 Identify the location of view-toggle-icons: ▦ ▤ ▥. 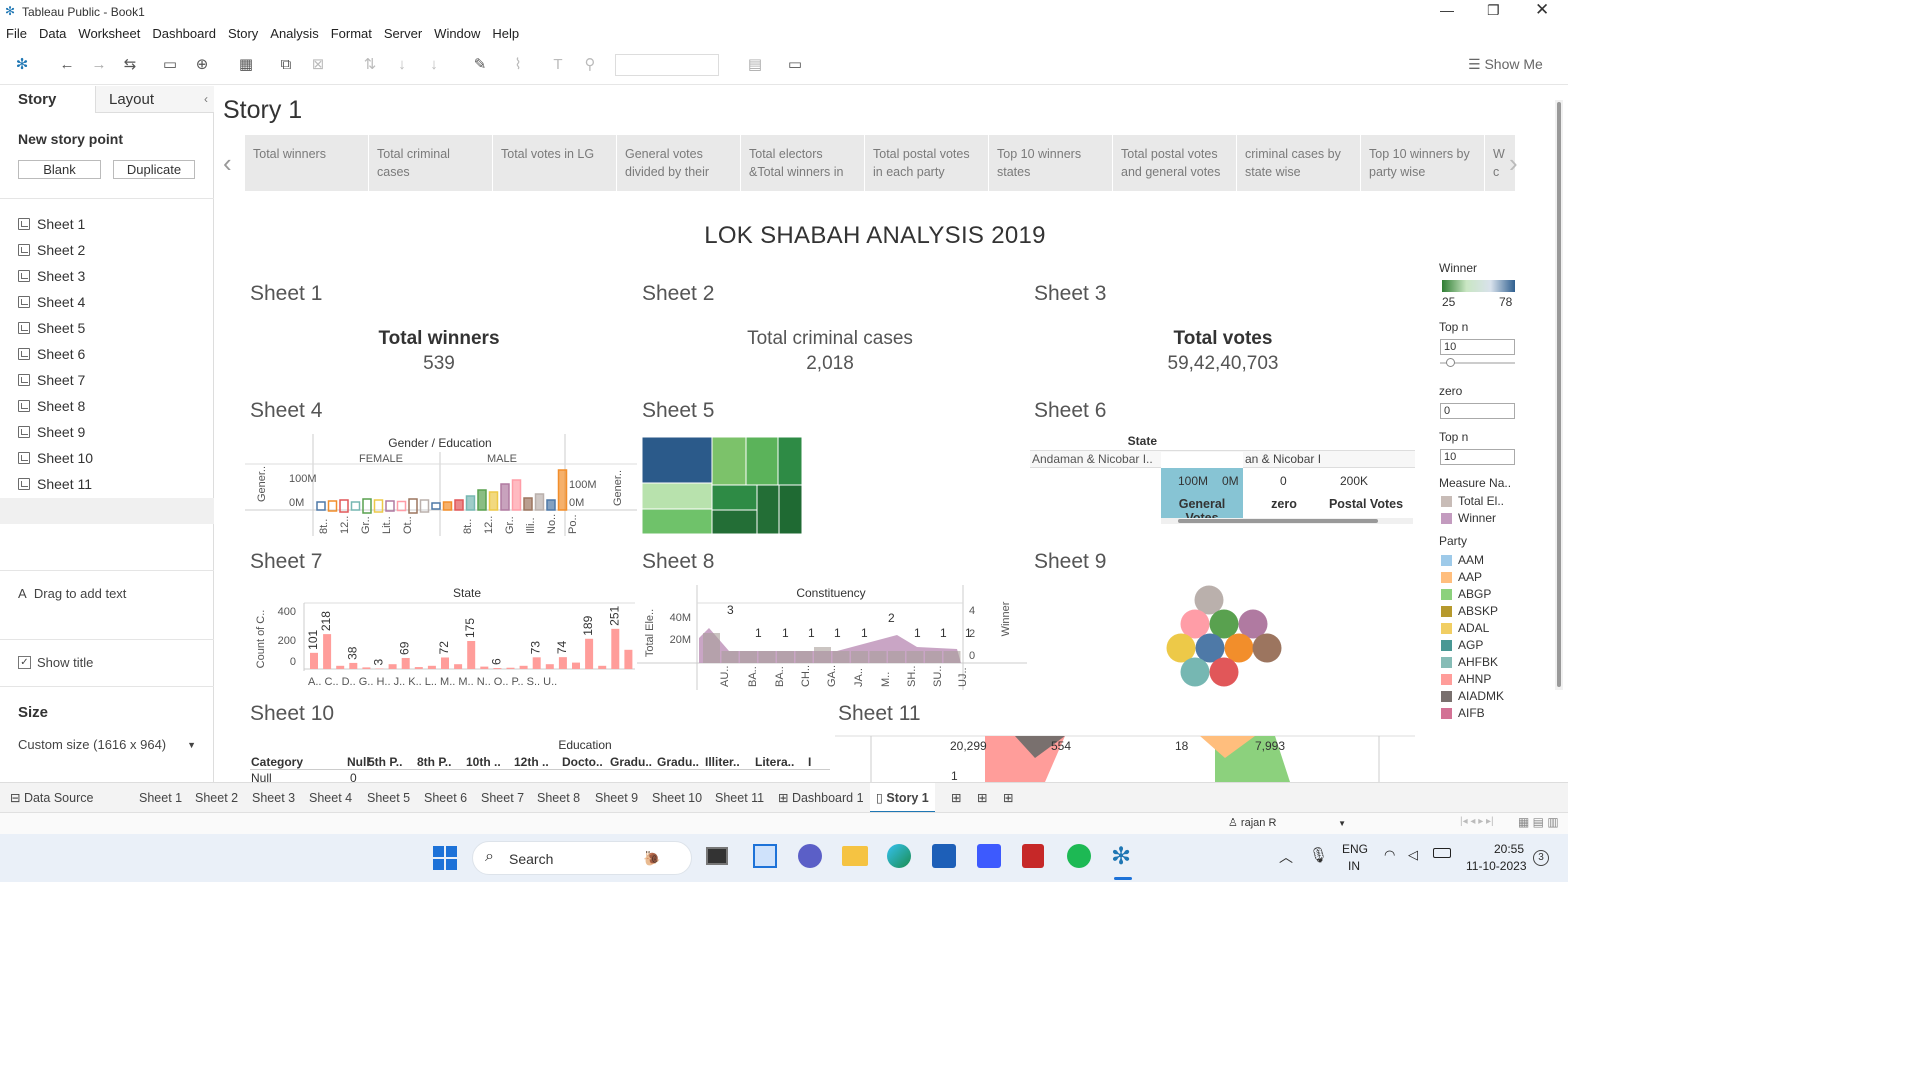
(1538, 822).